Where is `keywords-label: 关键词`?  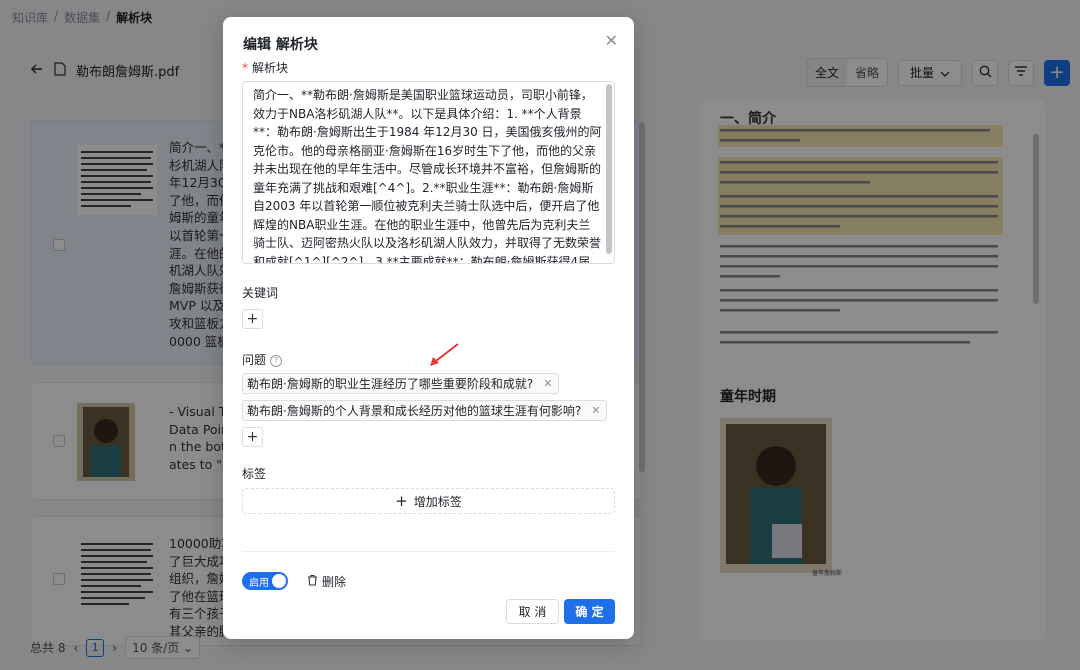 keywords-label: 关键词 is located at coordinates (260, 293).